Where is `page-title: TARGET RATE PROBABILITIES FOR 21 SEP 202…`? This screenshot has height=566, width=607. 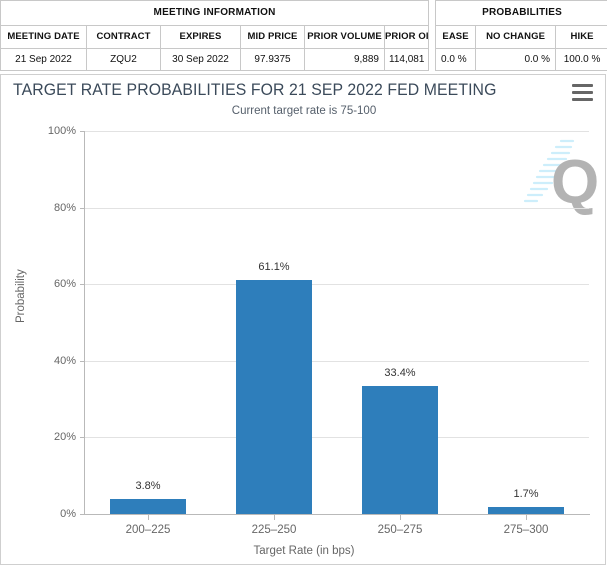 page-title: TARGET RATE PROBABILITIES FOR 21 SEP 202… is located at coordinates (255, 89).